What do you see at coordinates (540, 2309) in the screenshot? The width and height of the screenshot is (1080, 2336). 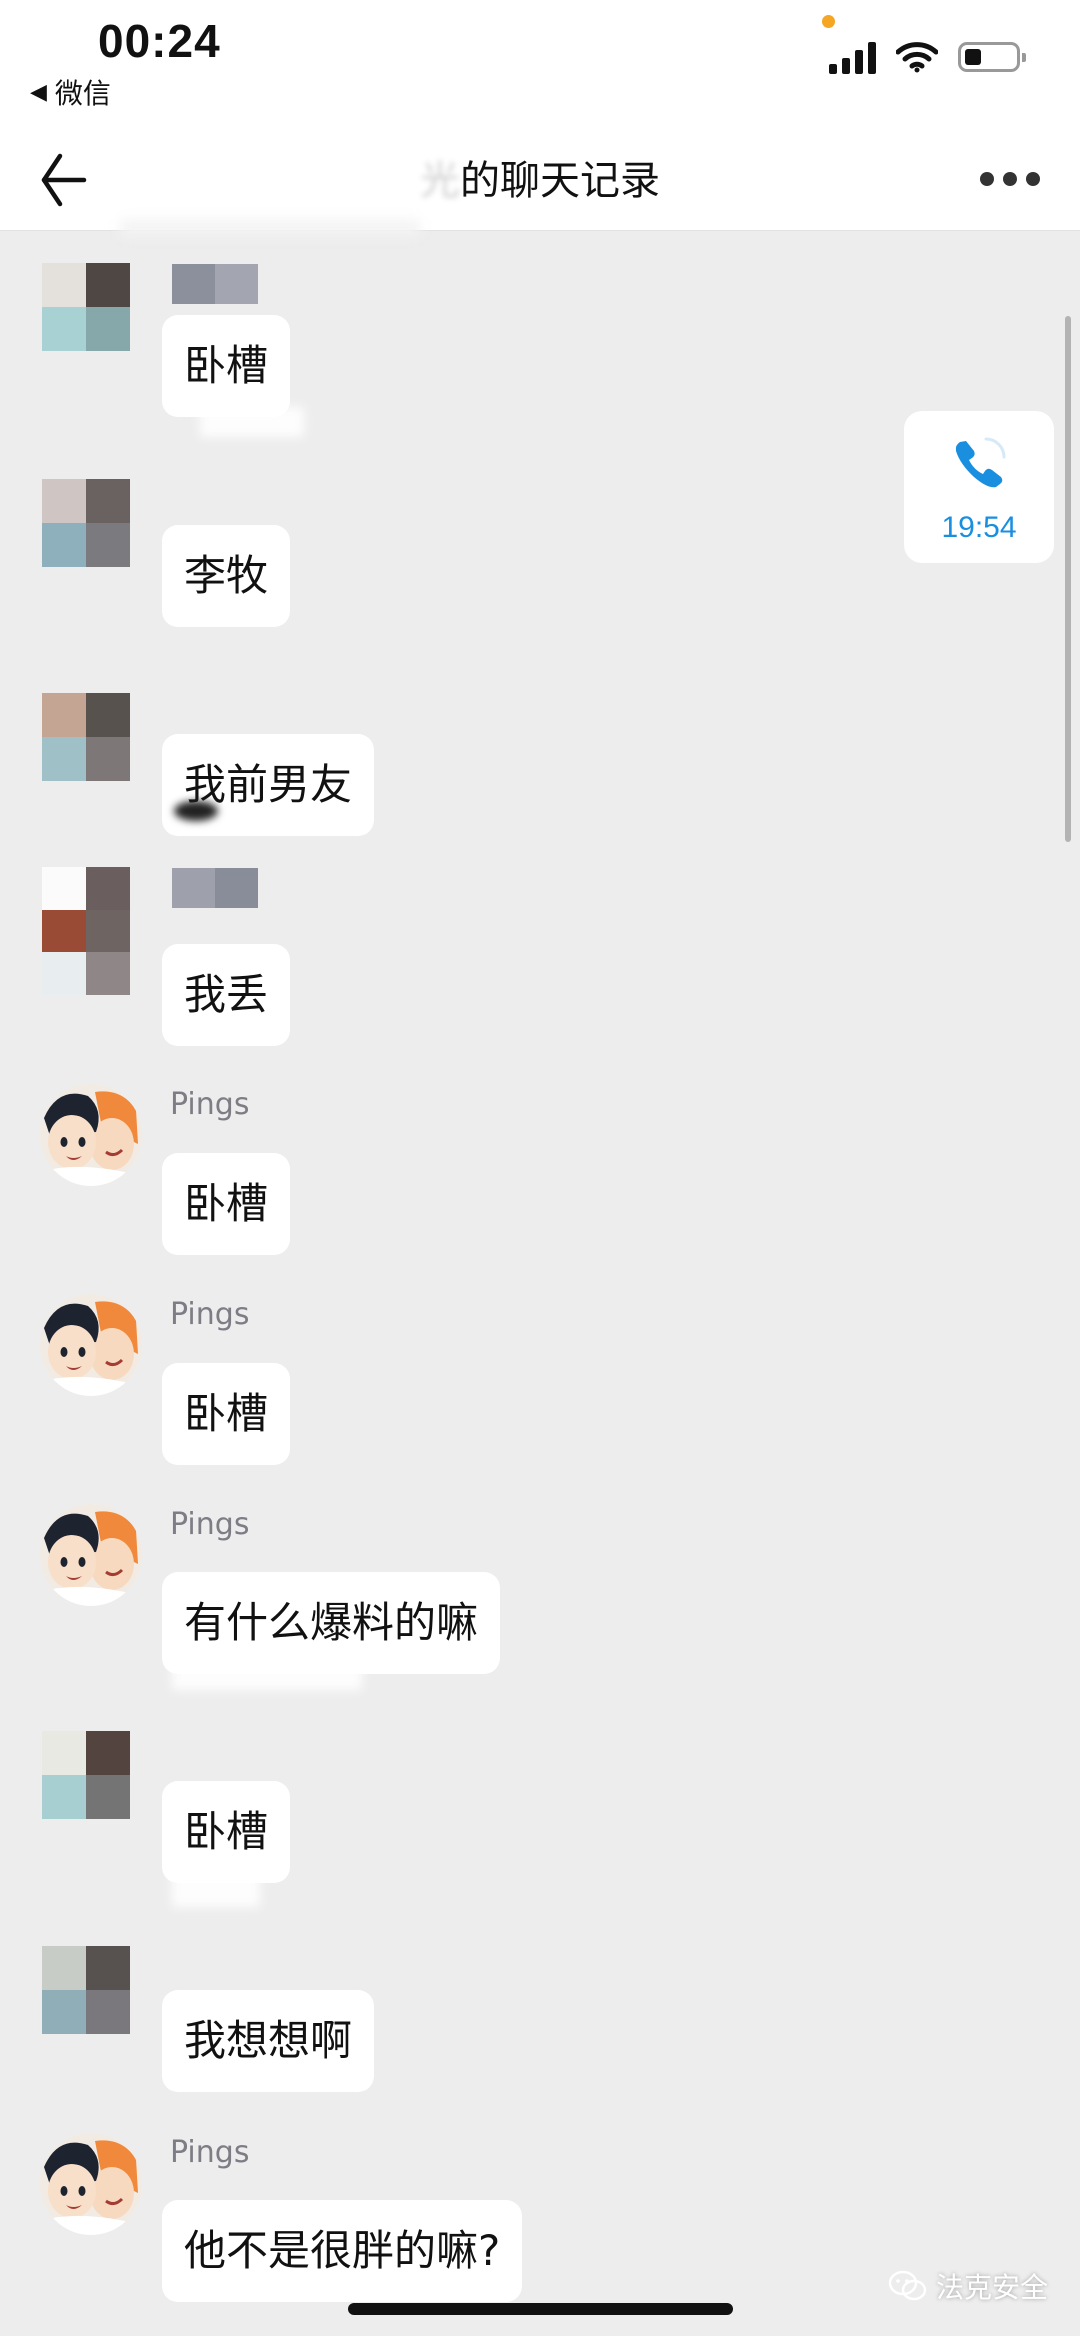 I see `home-indicator` at bounding box center [540, 2309].